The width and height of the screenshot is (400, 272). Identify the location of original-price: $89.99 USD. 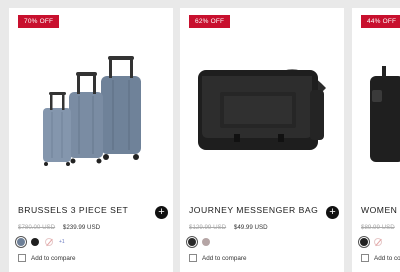
(378, 227).